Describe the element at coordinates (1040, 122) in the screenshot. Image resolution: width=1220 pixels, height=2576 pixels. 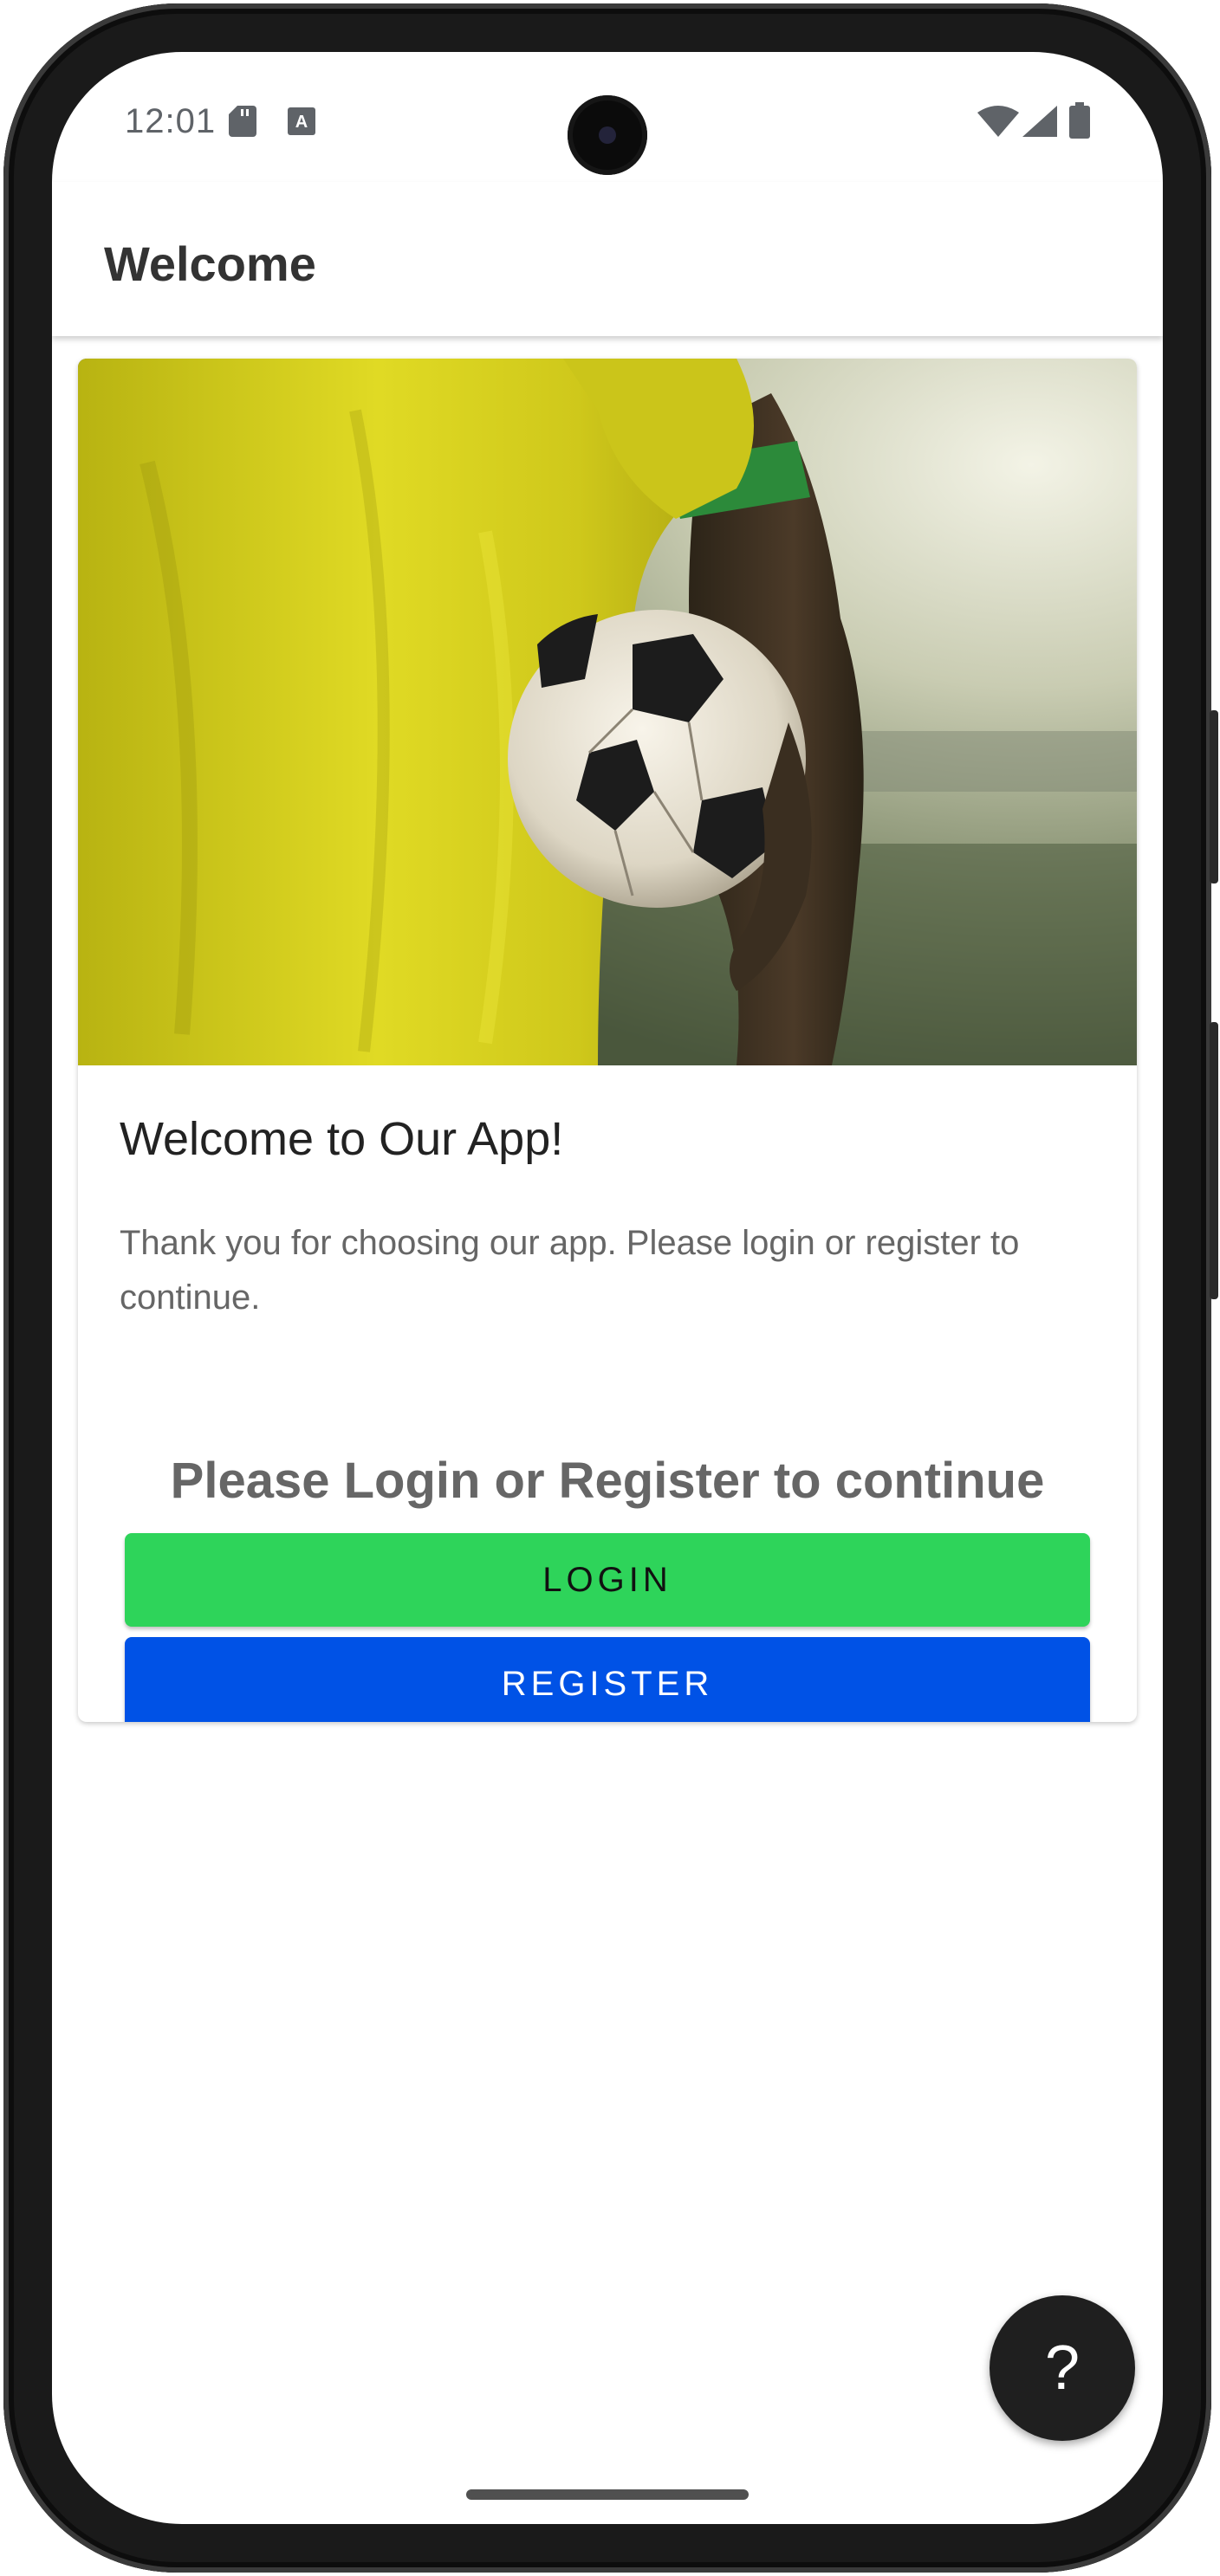
I see `signal-icon` at that location.